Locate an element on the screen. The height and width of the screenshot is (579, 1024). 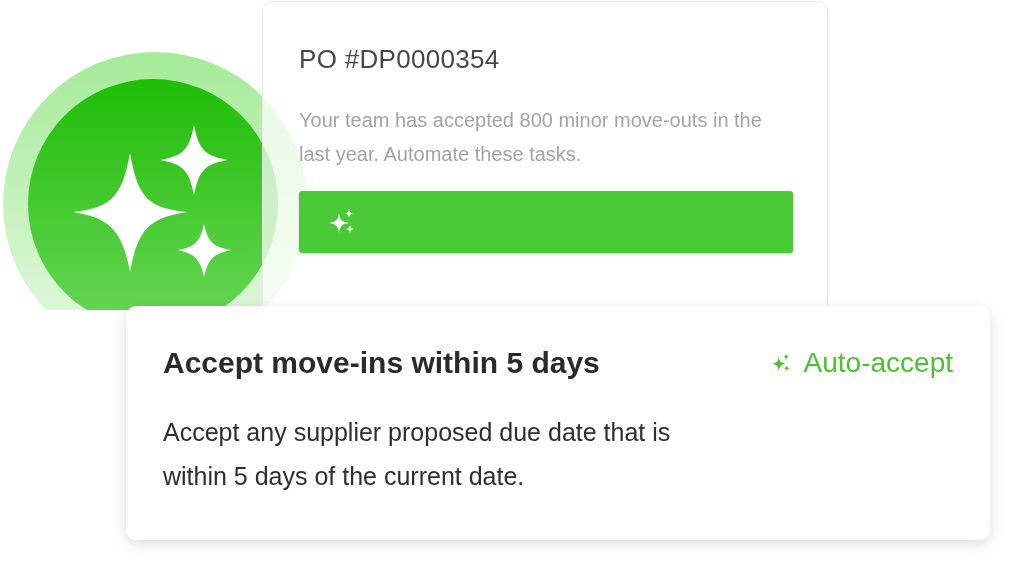
rule-description: Accept any supplier proposed due date that is within 5 days of the current date. is located at coordinates (417, 454).